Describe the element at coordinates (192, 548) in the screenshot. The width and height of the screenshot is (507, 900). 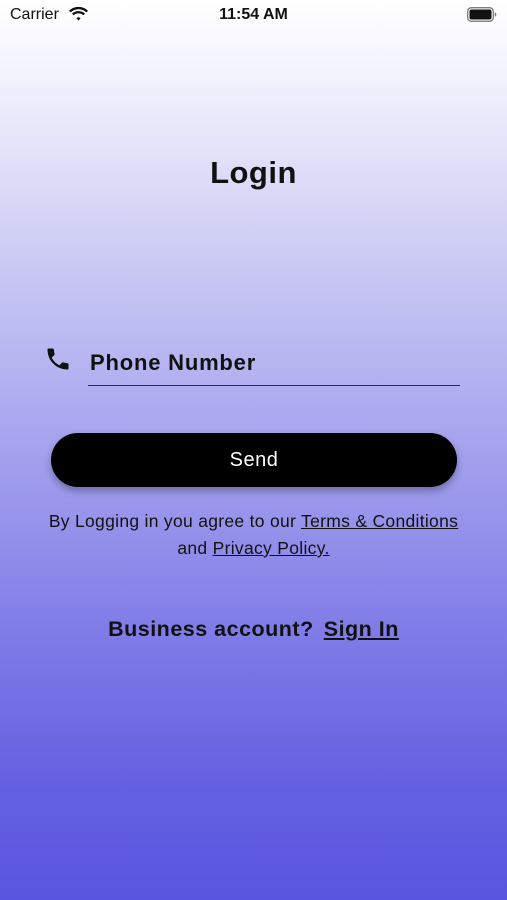
I see `terms-conjunction: and` at that location.